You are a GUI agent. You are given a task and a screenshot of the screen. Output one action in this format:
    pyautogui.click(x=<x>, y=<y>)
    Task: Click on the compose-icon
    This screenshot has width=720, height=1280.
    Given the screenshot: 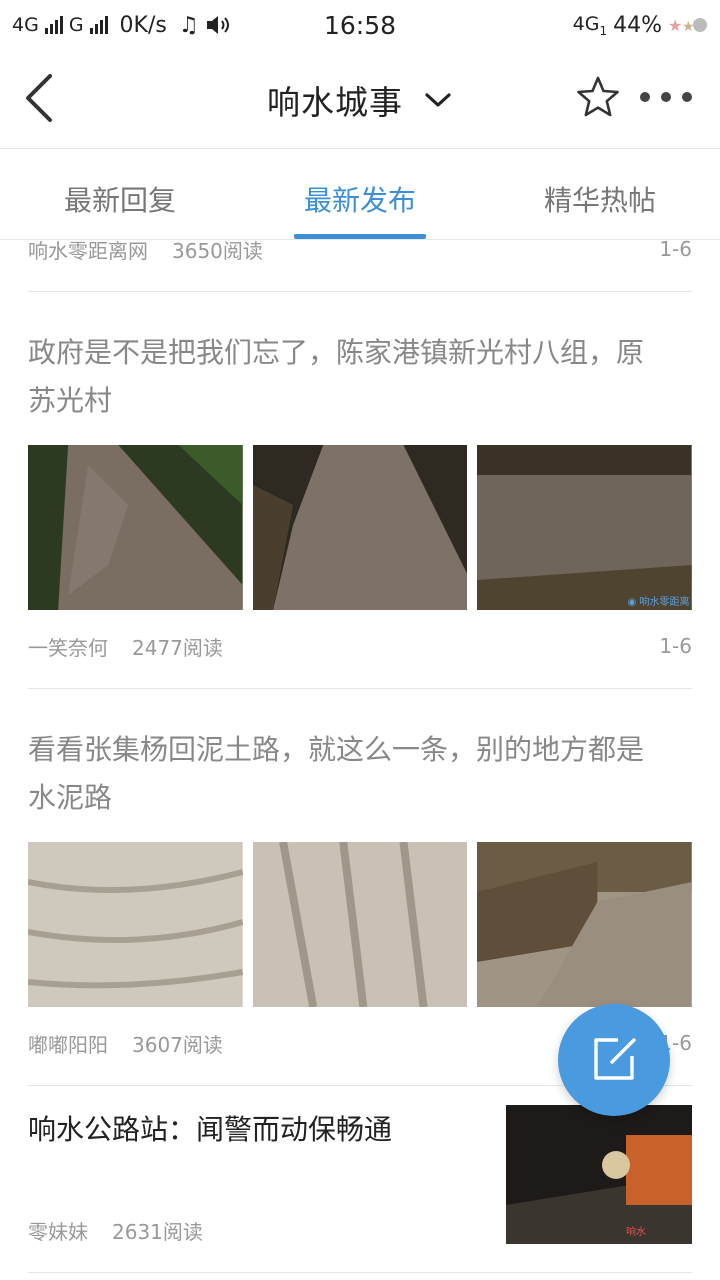 What is the action you would take?
    pyautogui.click(x=615, y=1059)
    